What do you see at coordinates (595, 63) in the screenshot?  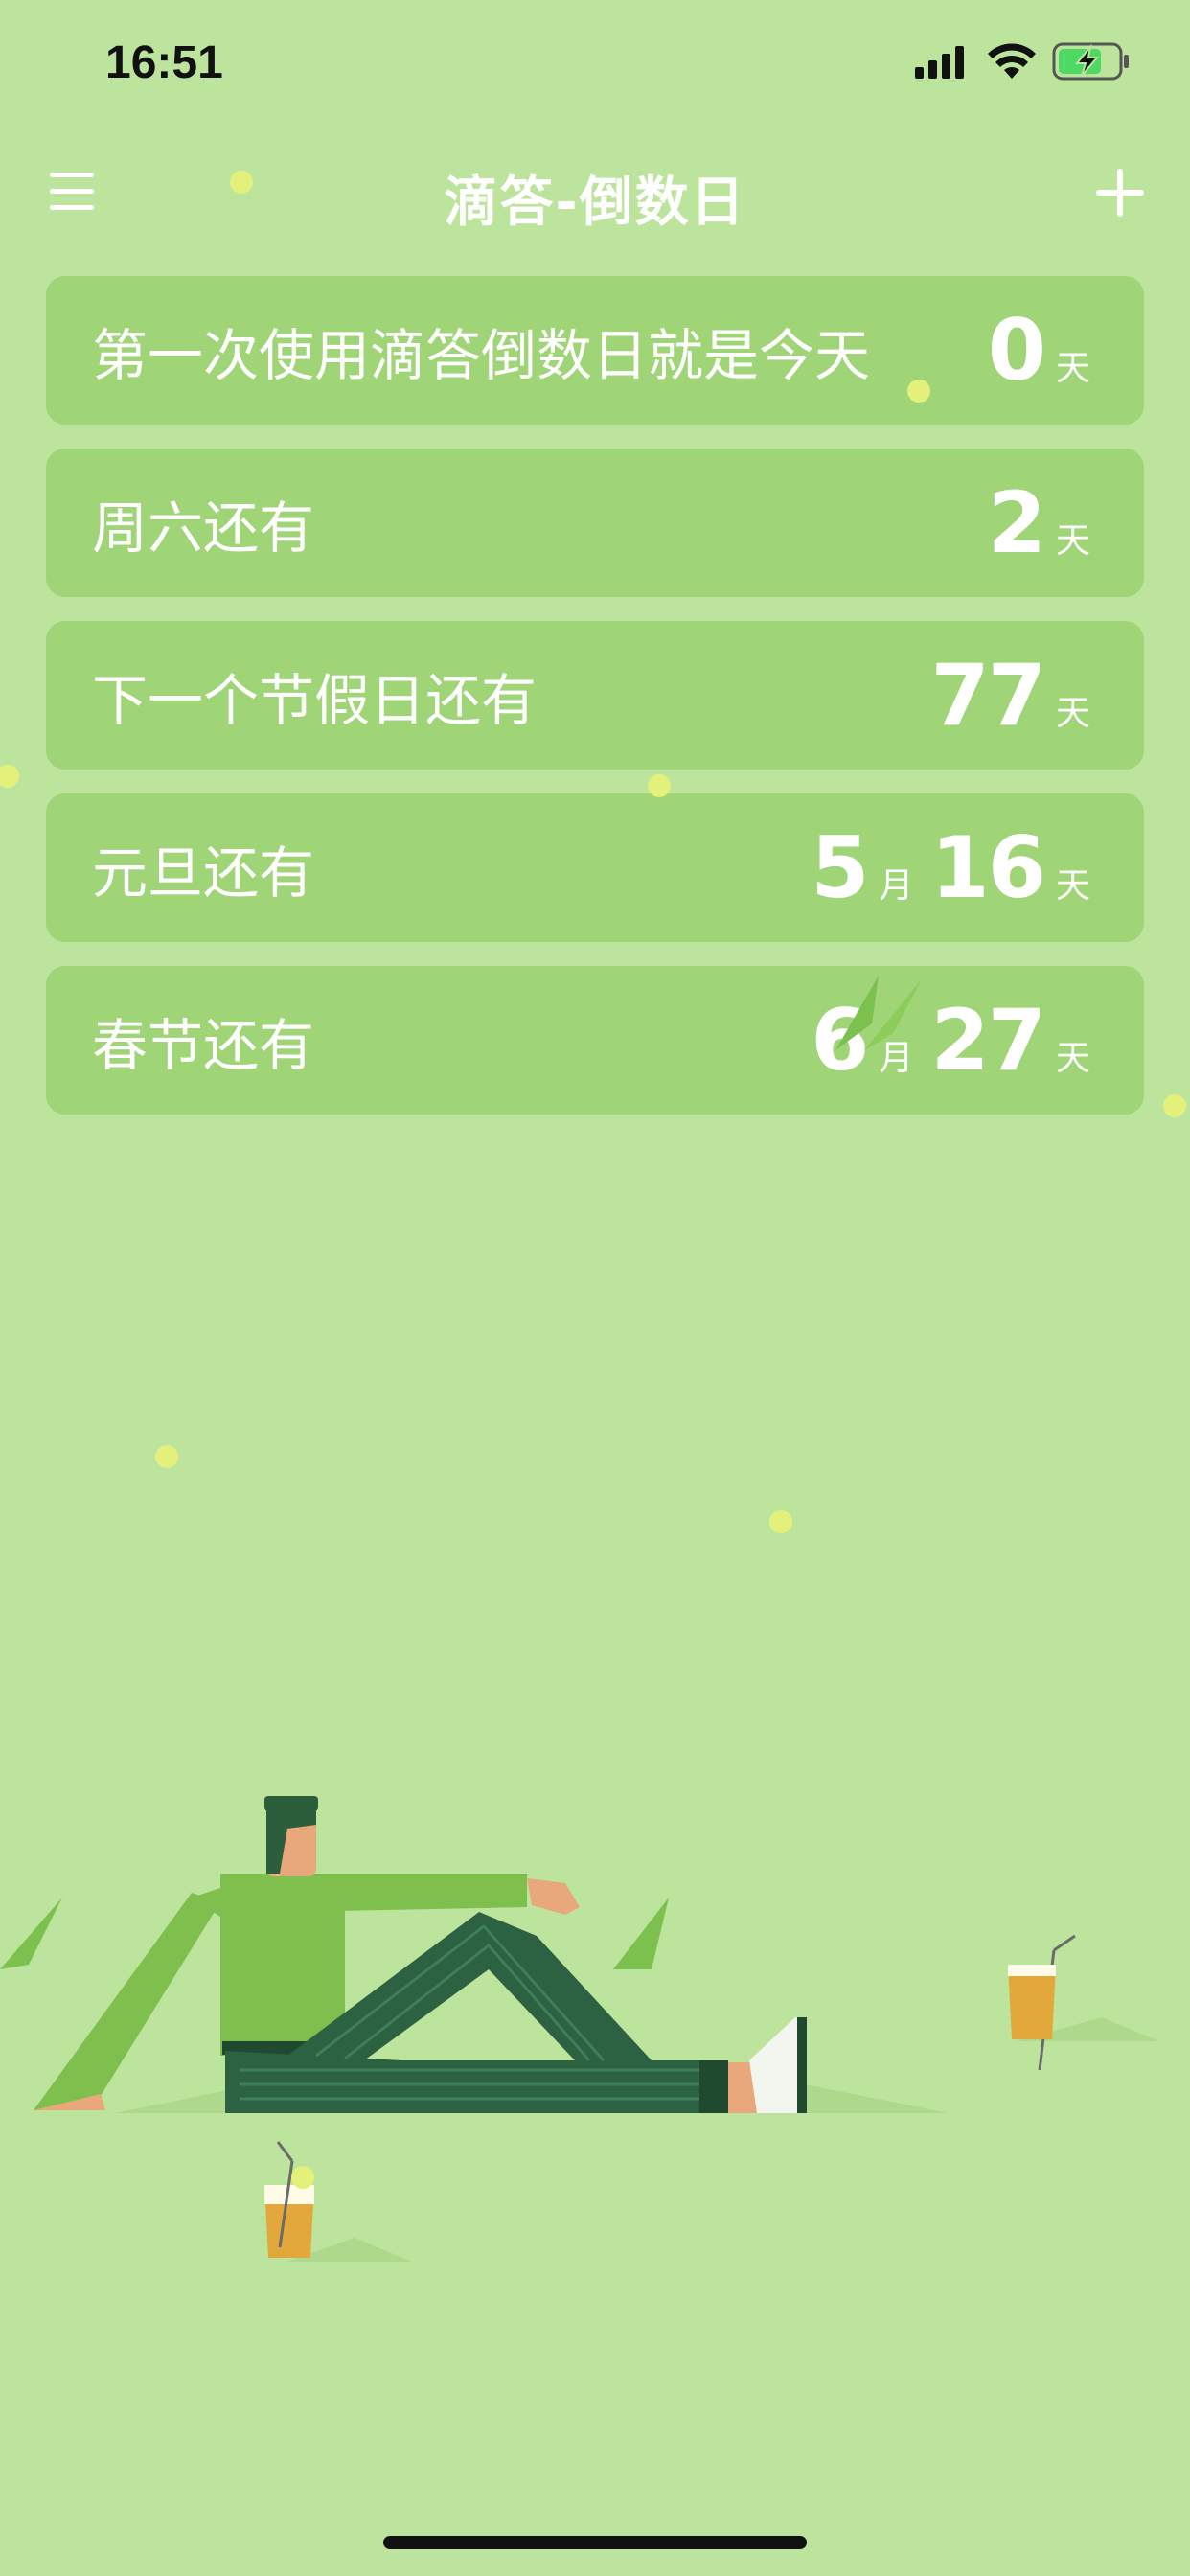 I see `status-bar: 16:51` at bounding box center [595, 63].